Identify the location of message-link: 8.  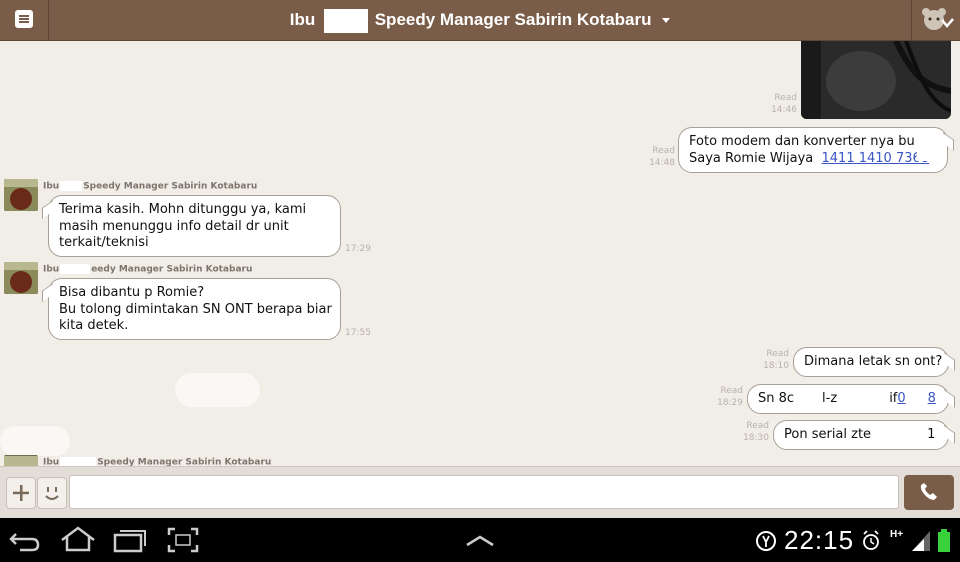
(932, 398).